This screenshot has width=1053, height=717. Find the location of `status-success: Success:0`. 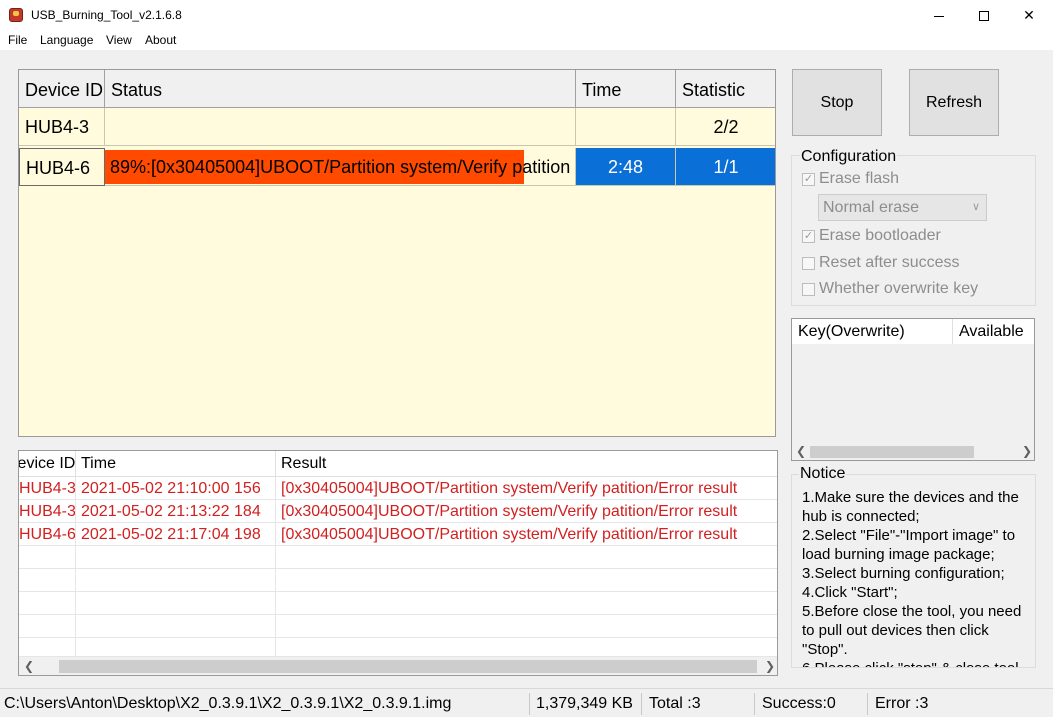

status-success: Success:0 is located at coordinates (813, 704).